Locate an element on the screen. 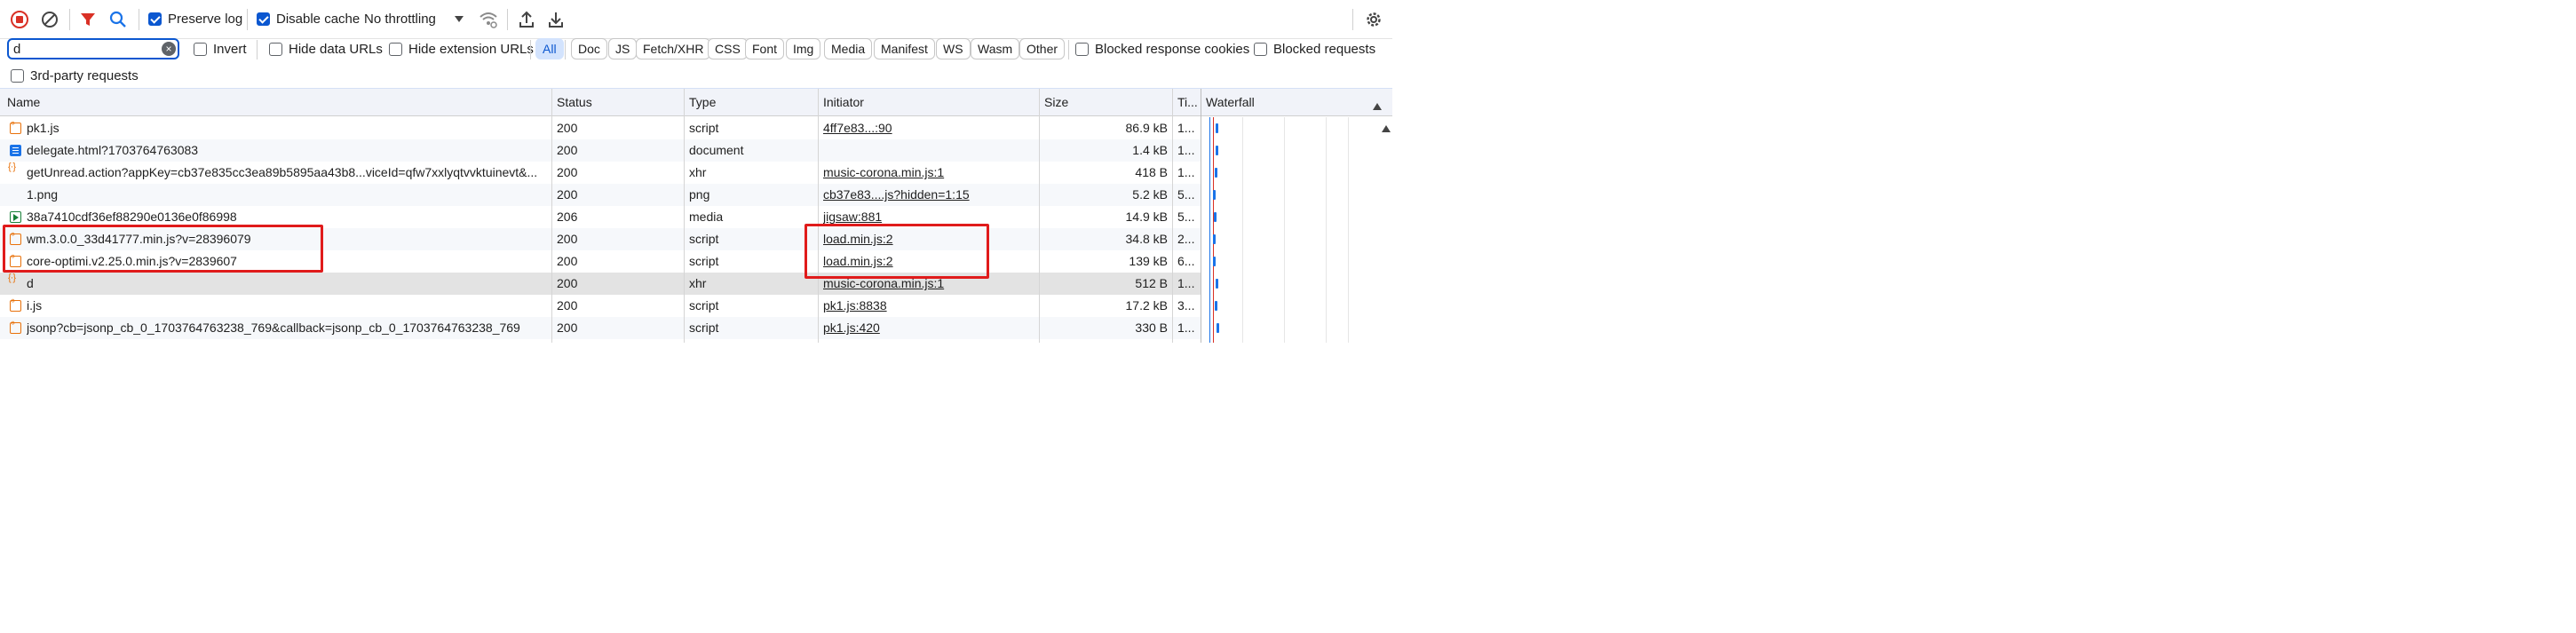  filter-input-box: × is located at coordinates (93, 48).